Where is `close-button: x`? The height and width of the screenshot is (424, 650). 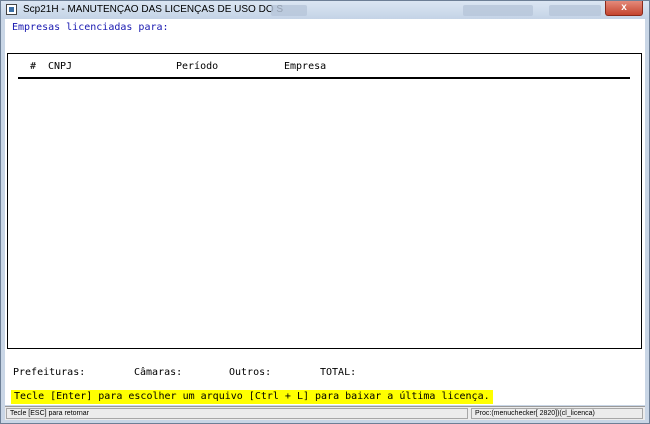 close-button: x is located at coordinates (624, 8).